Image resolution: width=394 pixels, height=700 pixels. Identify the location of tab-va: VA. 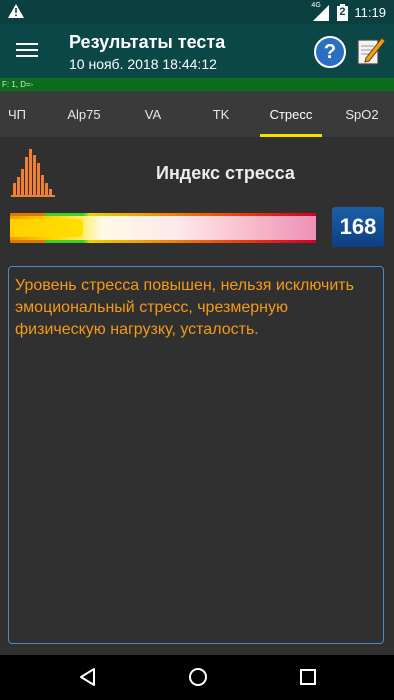
(153, 114).